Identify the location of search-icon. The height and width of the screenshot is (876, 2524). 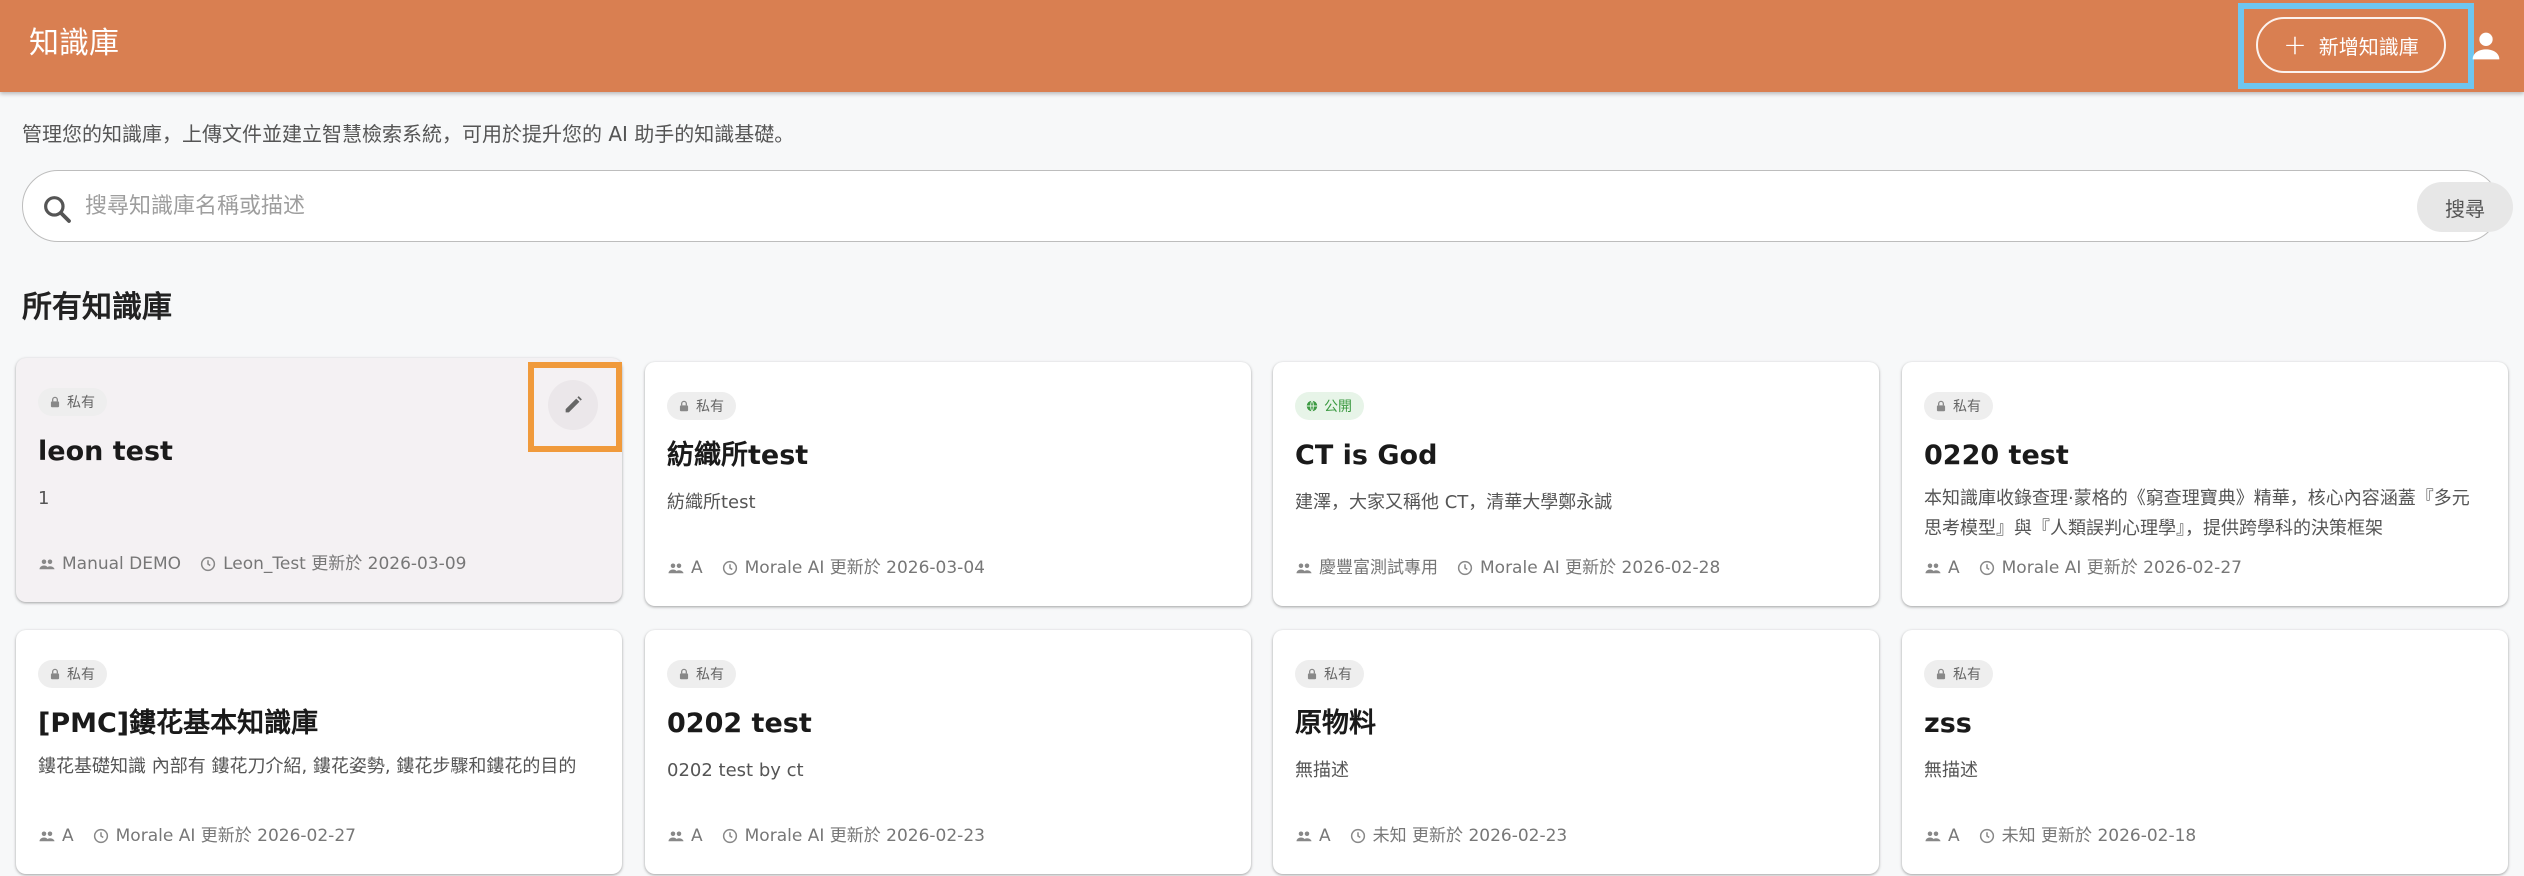
(57, 209).